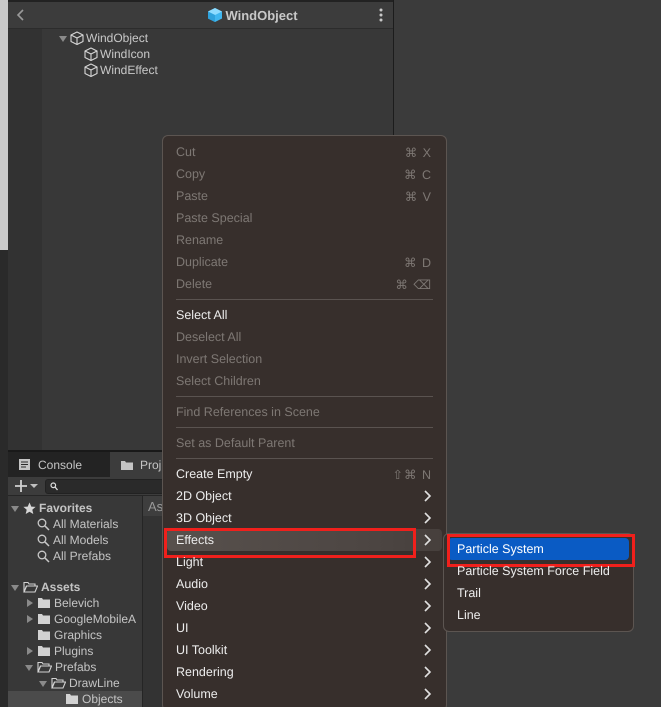 This screenshot has height=707, width=661. What do you see at coordinates (304, 315) in the screenshot?
I see `menu-item: Select All` at bounding box center [304, 315].